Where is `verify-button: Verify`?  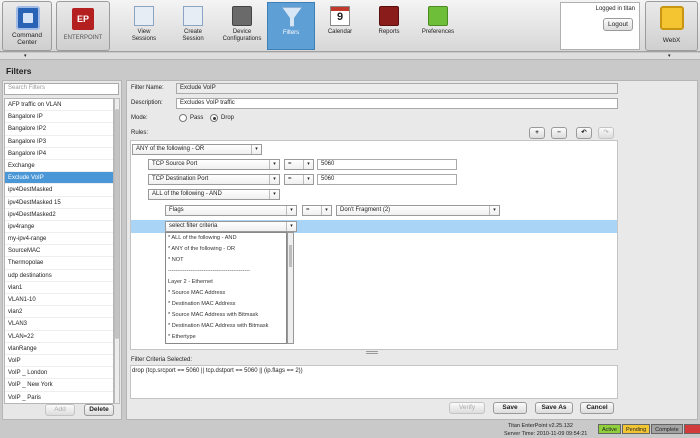 verify-button: Verify is located at coordinates (467, 408).